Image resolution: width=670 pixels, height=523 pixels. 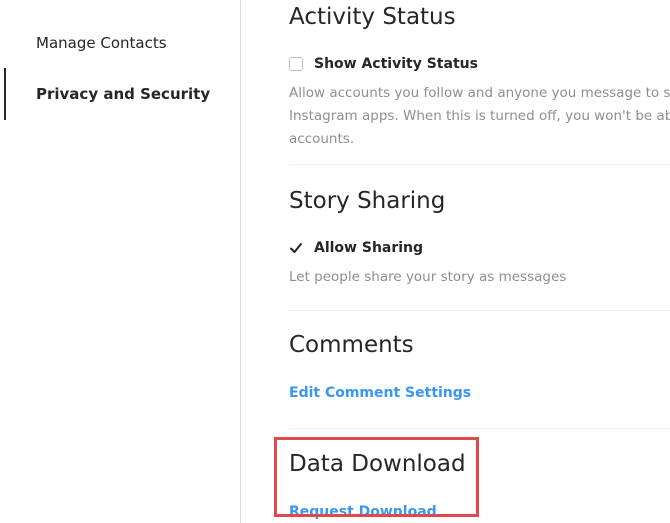 I want to click on show-activity-status-label: Show Activity Status, so click(x=396, y=64).